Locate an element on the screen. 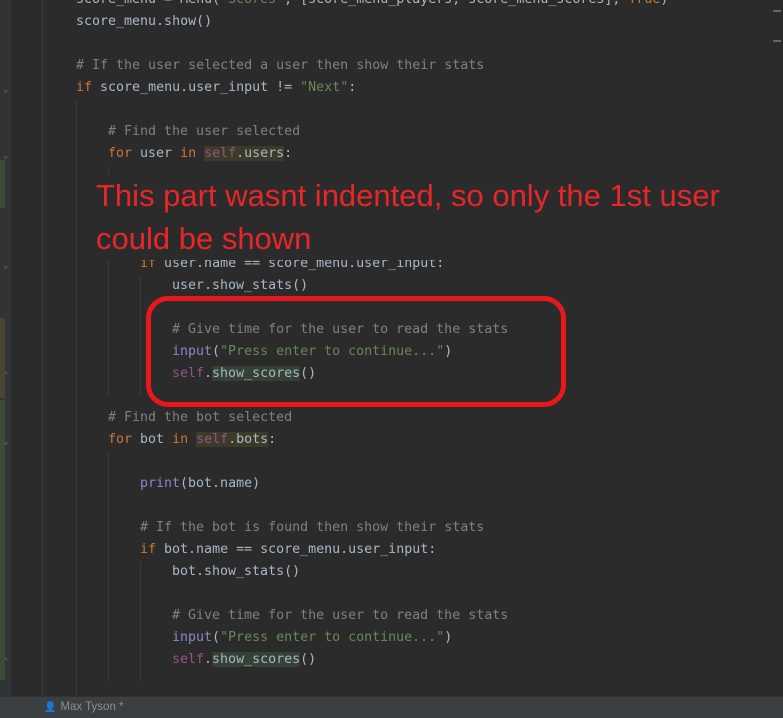 The image size is (783, 718). code-line: if score_menu.user_input != "Next": is located at coordinates (216, 88).